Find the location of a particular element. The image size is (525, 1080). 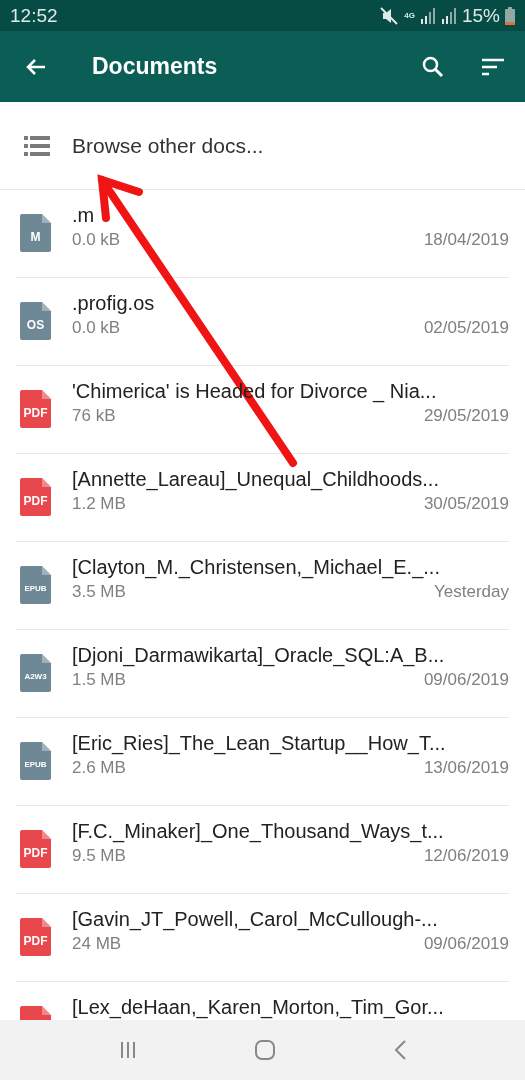

battery-level: 15% is located at coordinates (480, 15).